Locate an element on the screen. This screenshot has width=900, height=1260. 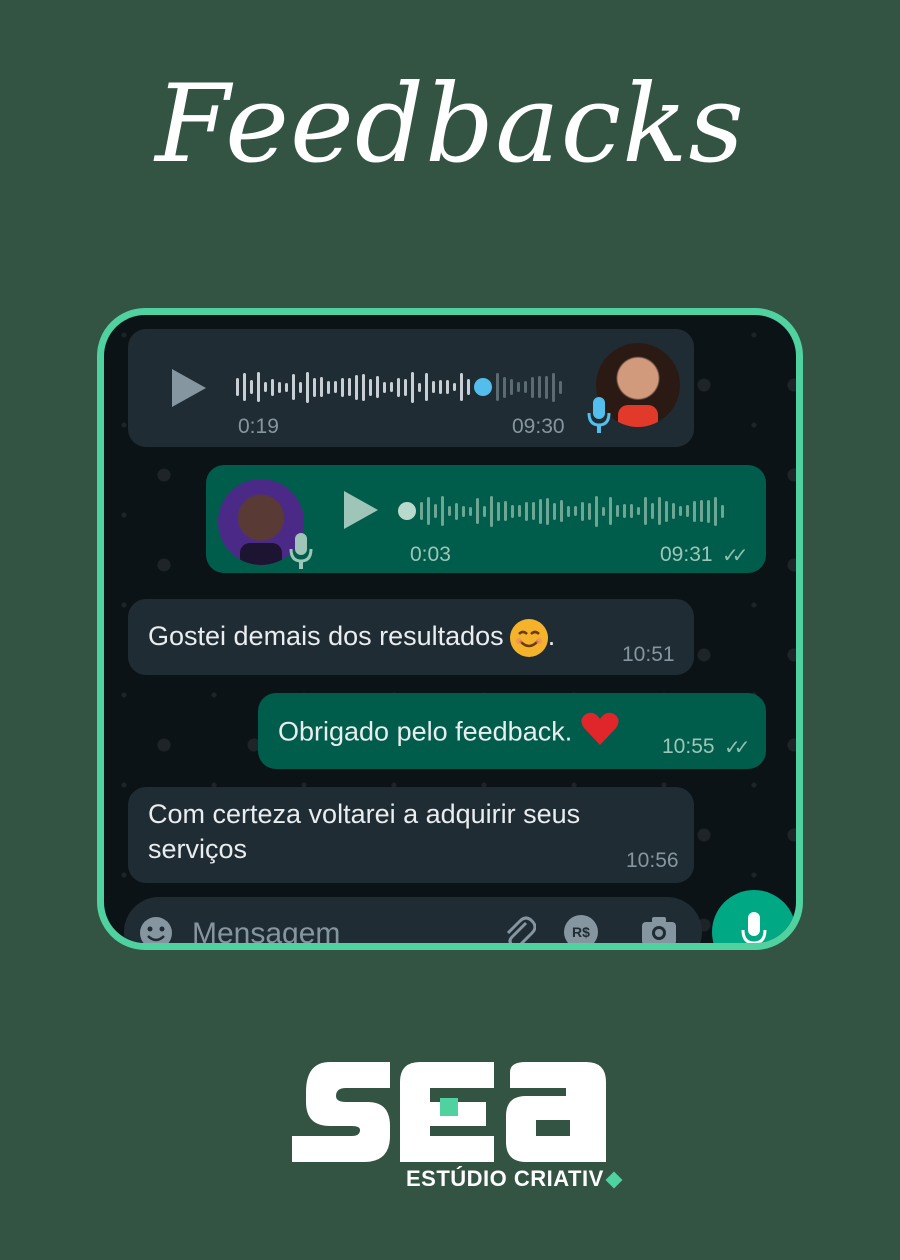
page-title: Feedbacks is located at coordinates (450, 124).